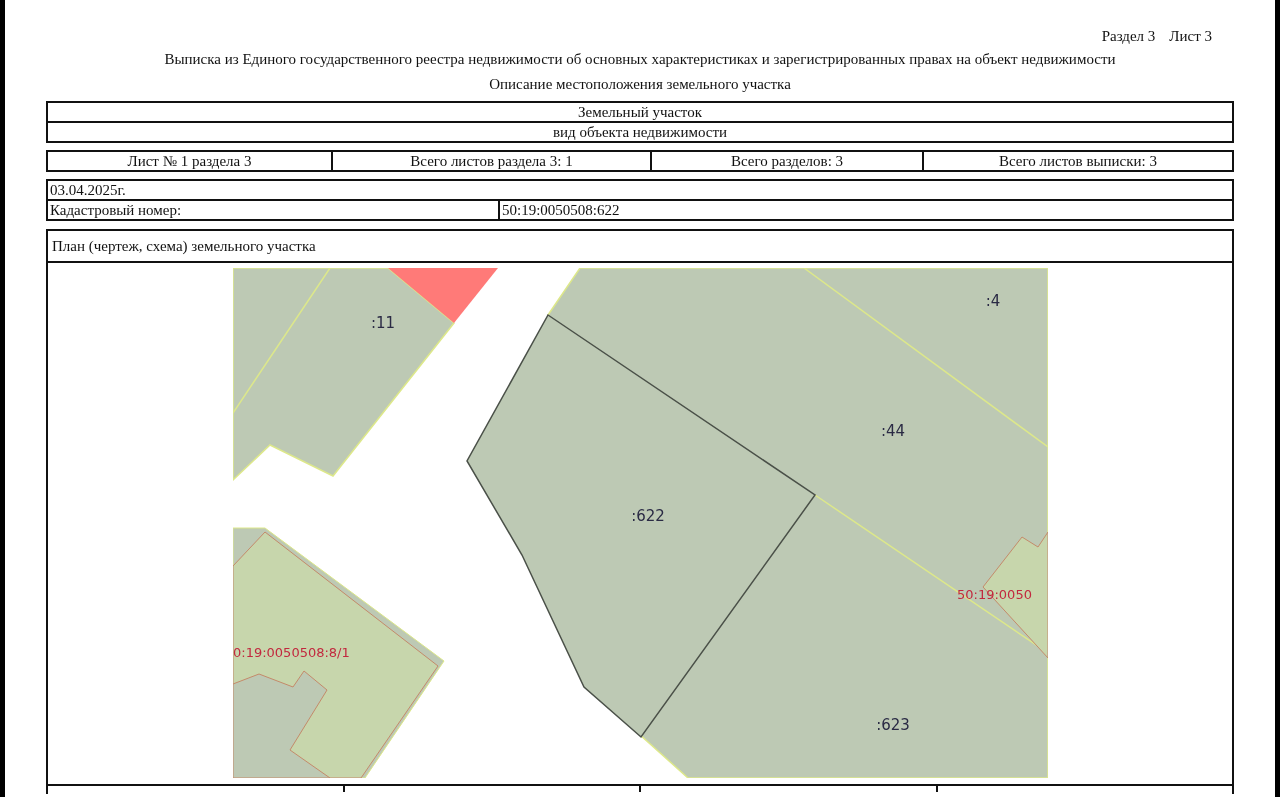 The height and width of the screenshot is (797, 1280). Describe the element at coordinates (647, 516) in the screenshot. I see `parcel-label: :622` at that location.